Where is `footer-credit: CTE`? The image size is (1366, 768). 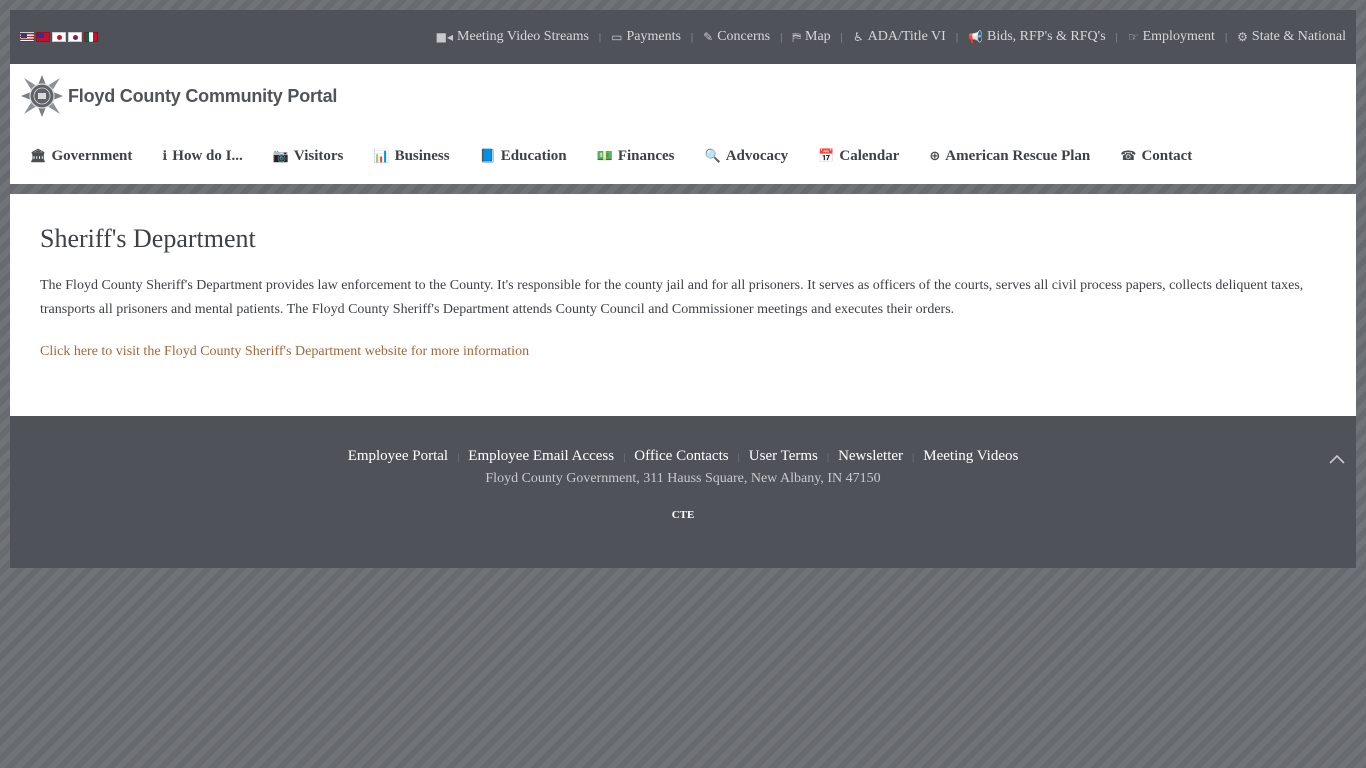
footer-credit: CTE is located at coordinates (683, 515).